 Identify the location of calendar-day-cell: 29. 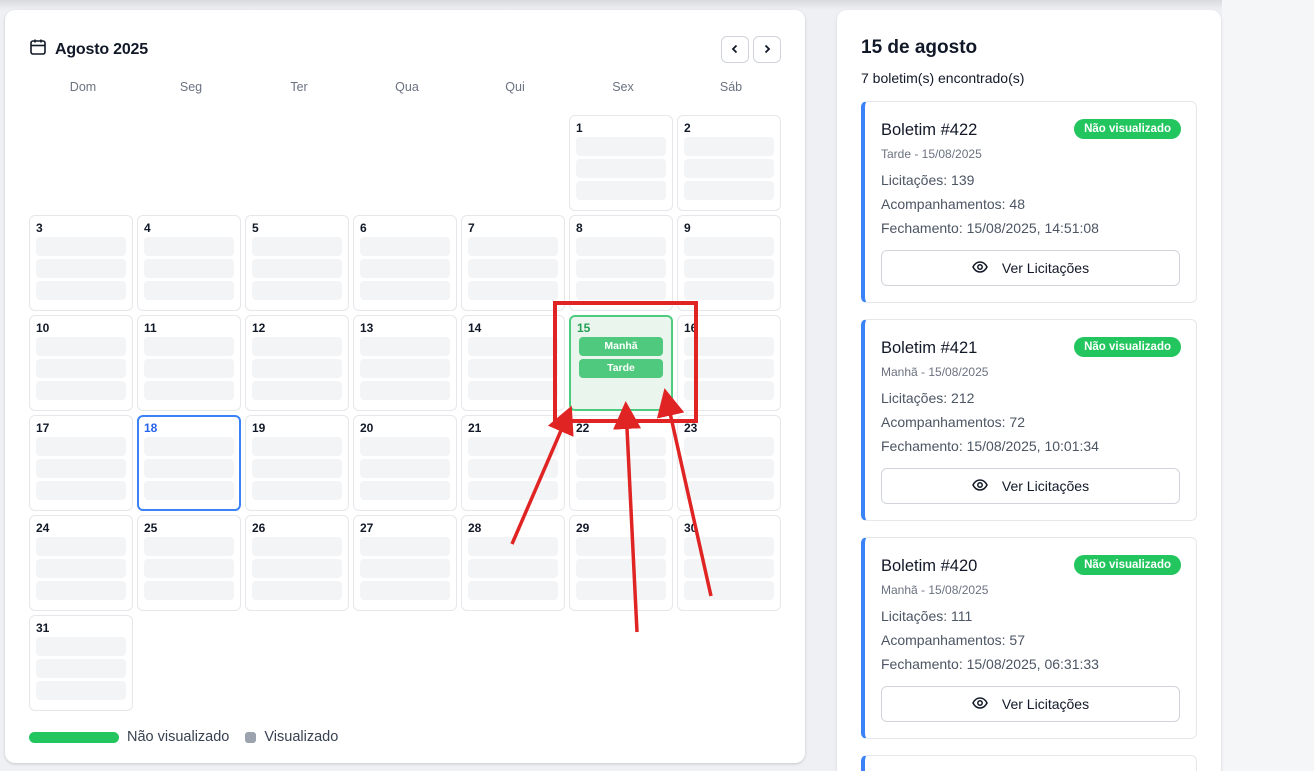
(621, 563).